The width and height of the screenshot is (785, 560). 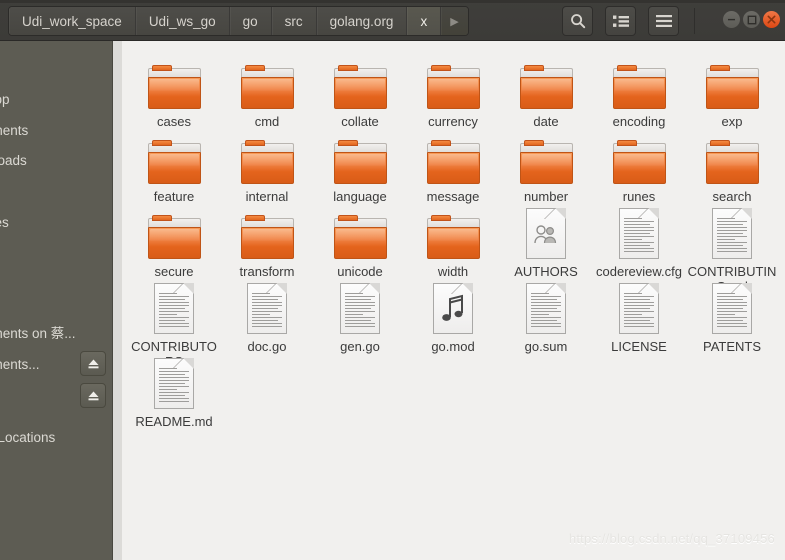 I want to click on breadcrumb-item-udi-work-space: Udi_work_space, so click(x=72, y=21).